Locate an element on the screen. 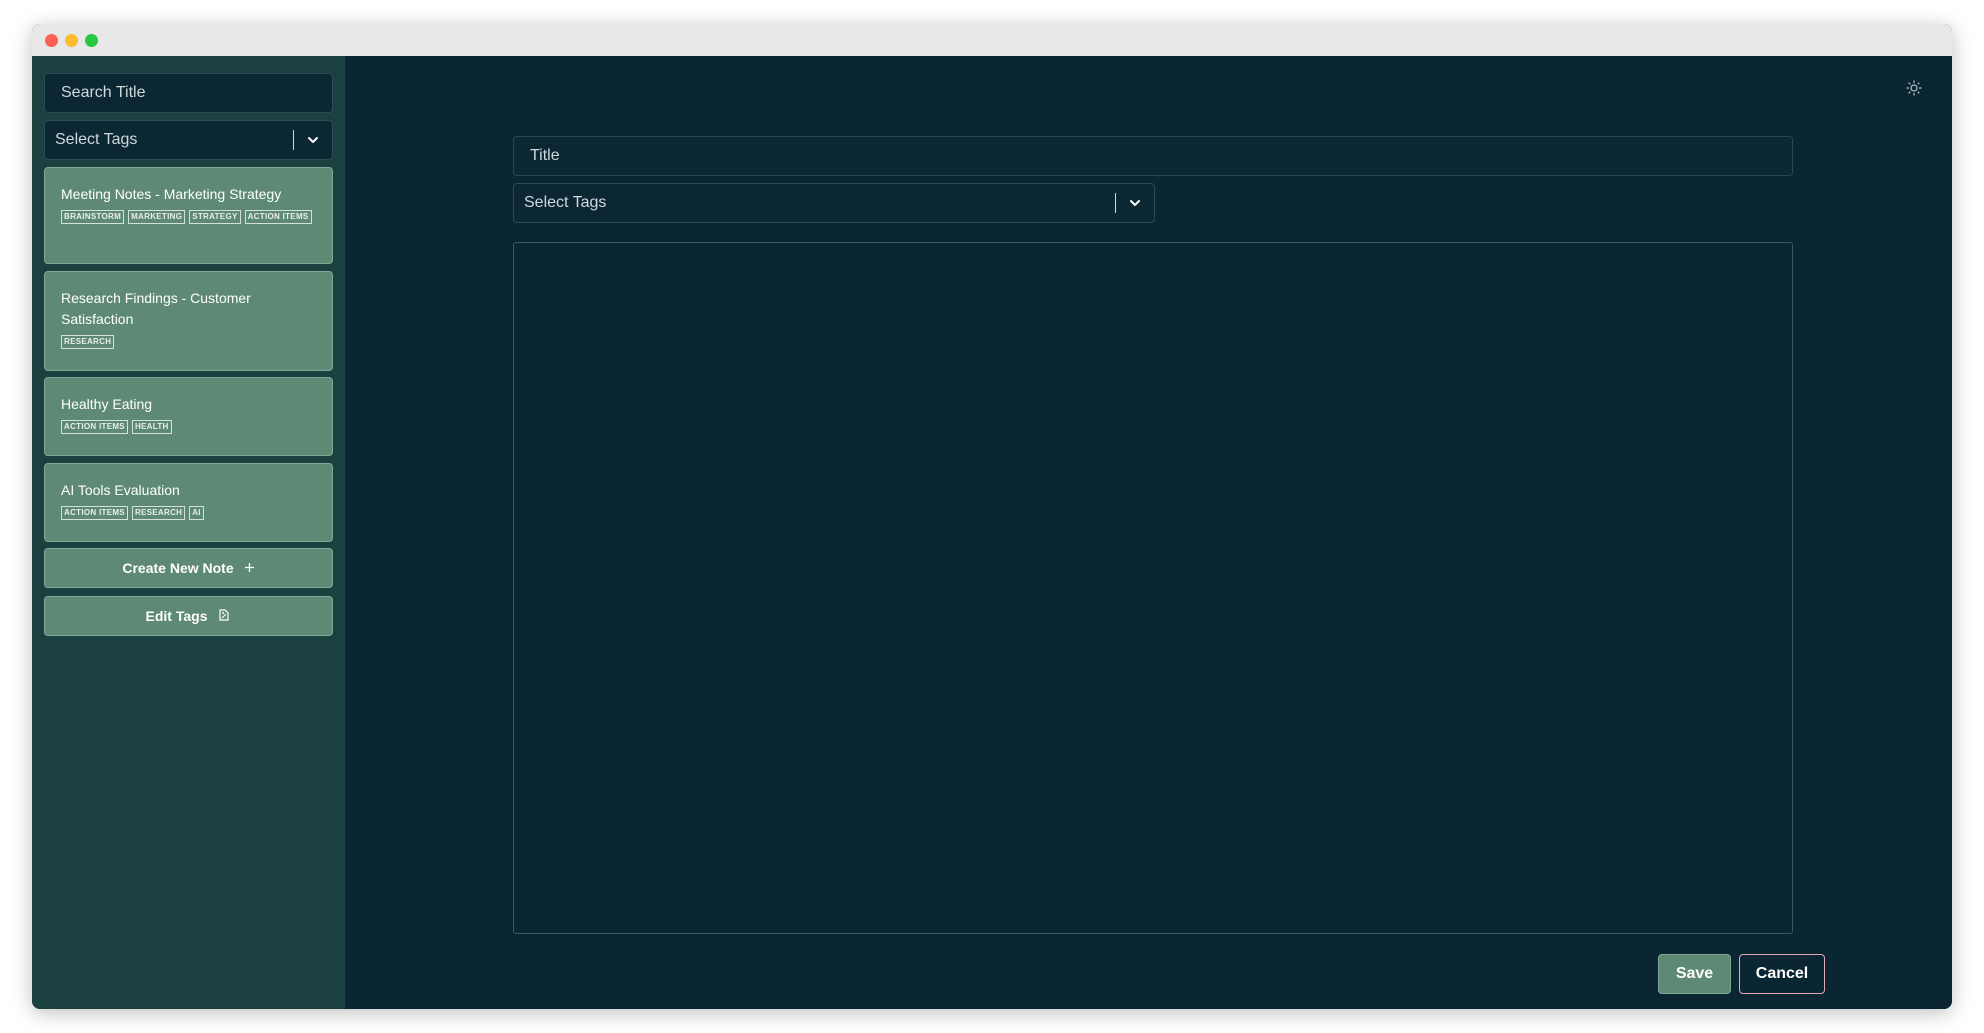 This screenshot has height=1033, width=1984. cancel-button: Cancel is located at coordinates (1782, 974).